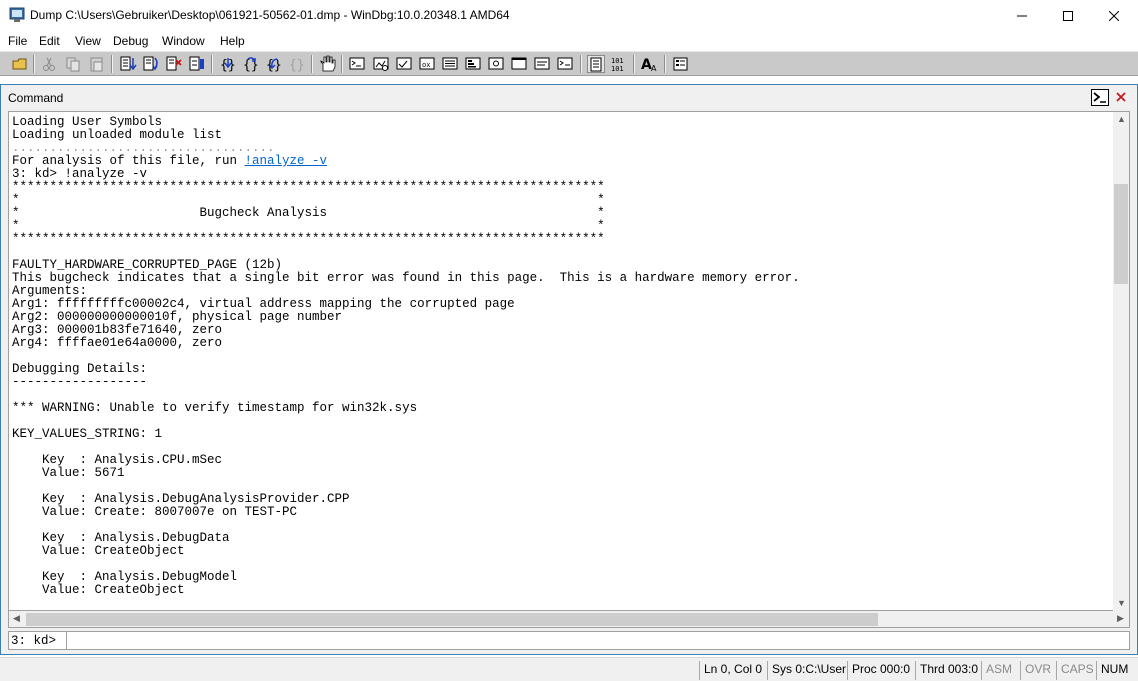 This screenshot has height=681, width=1138. Describe the element at coordinates (569, 41) in the screenshot. I see `menu-bar: File Edit View Debug Window Help` at that location.